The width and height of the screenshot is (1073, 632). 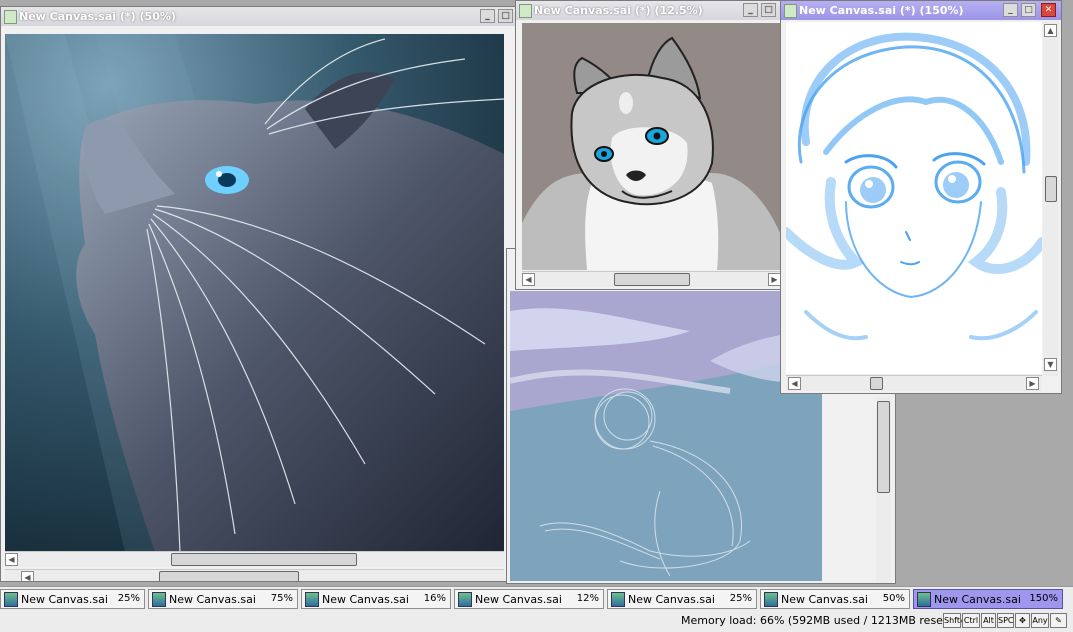 I want to click on scroll-right-arrow: ▶, so click(x=1032, y=383).